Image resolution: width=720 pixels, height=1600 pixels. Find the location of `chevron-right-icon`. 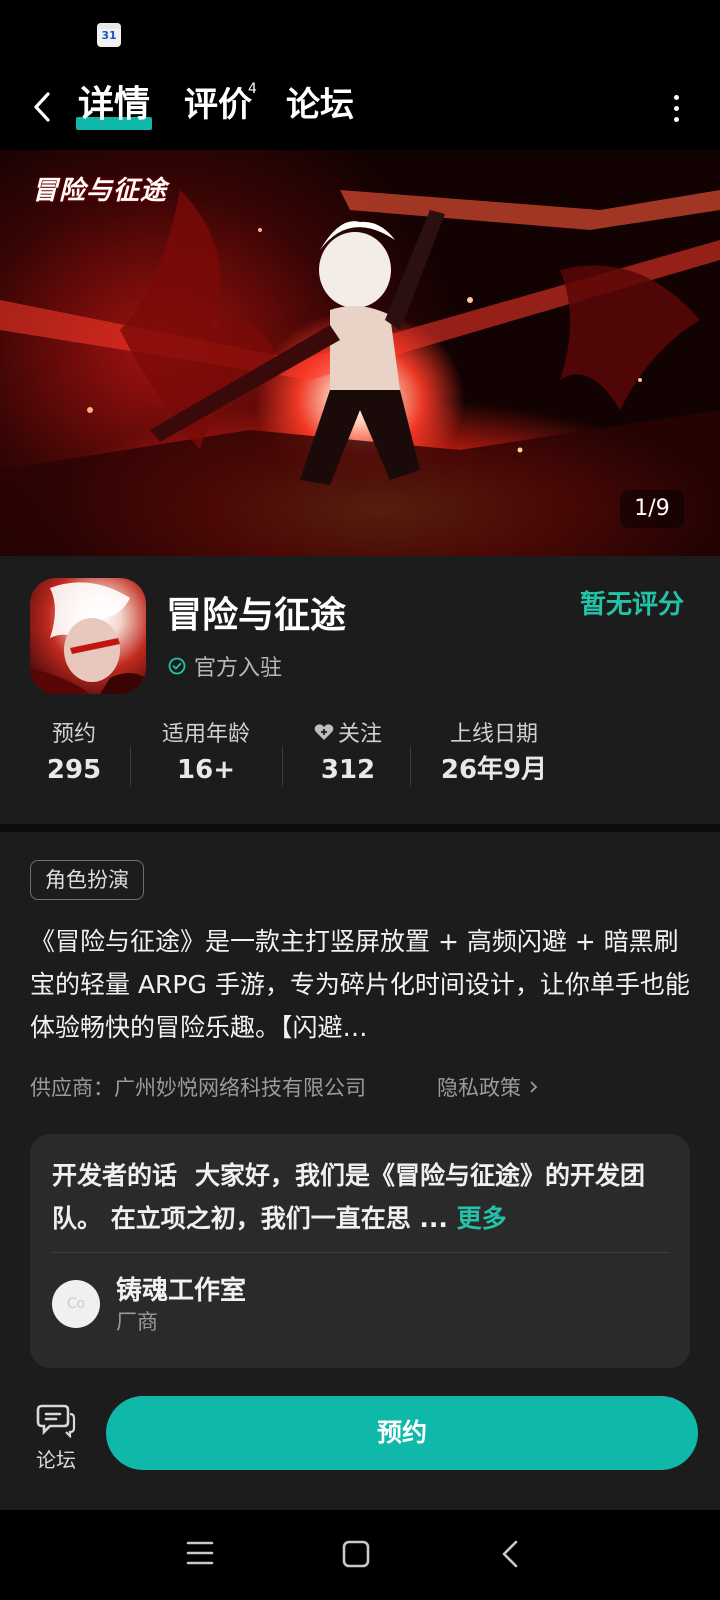

chevron-right-icon is located at coordinates (533, 1087).